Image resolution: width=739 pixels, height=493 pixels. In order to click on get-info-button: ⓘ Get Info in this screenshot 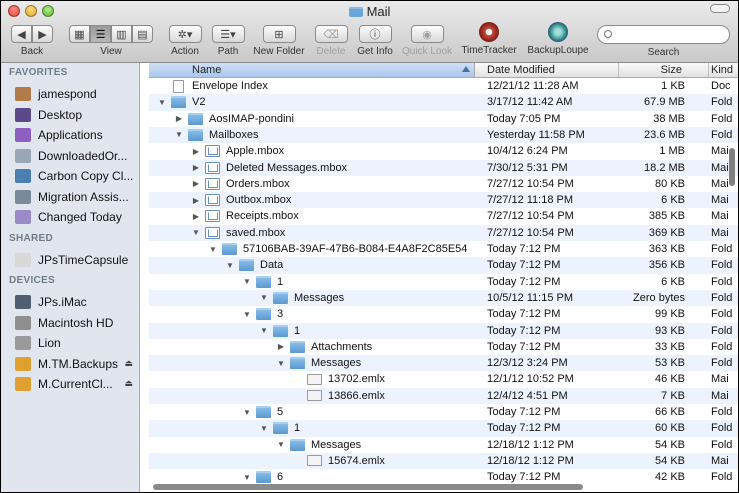, I will do `click(375, 41)`.